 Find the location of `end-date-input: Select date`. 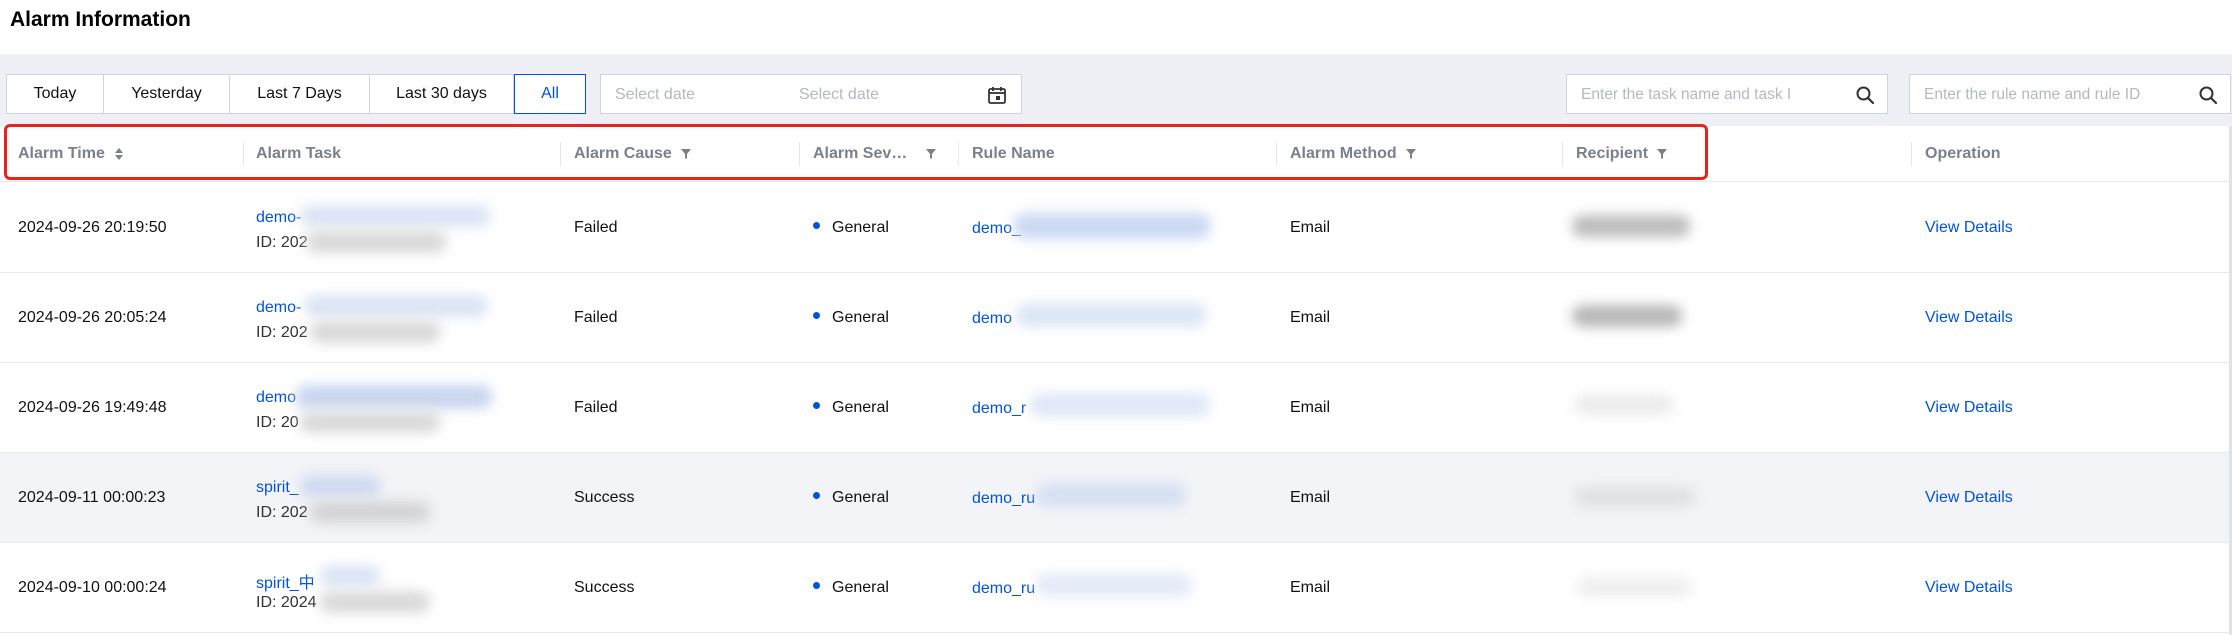

end-date-input: Select date is located at coordinates (839, 95).